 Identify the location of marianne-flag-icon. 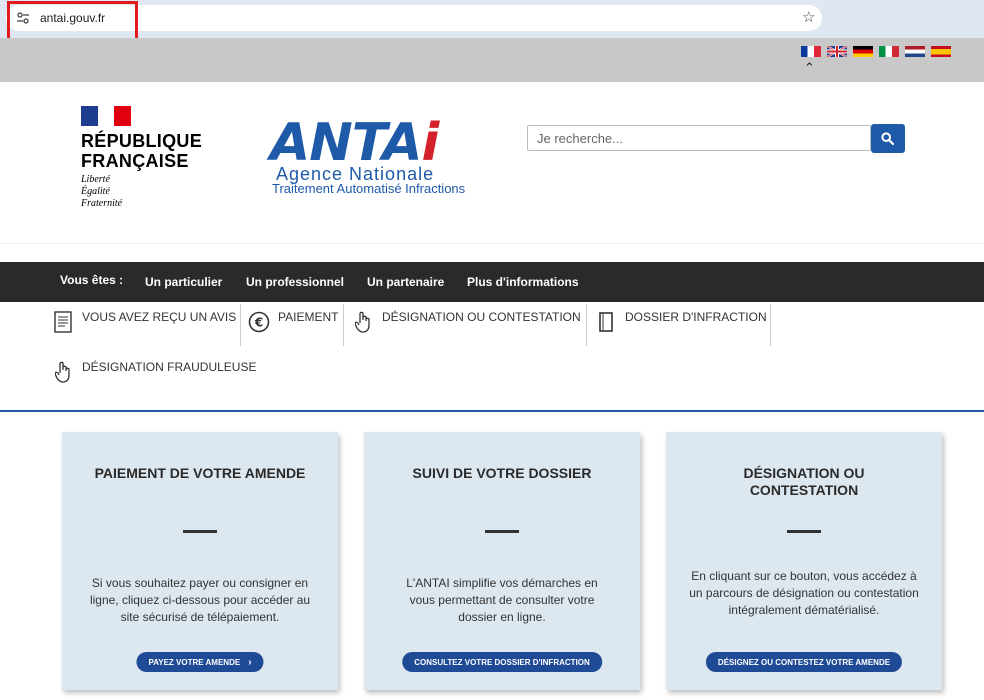
(106, 116).